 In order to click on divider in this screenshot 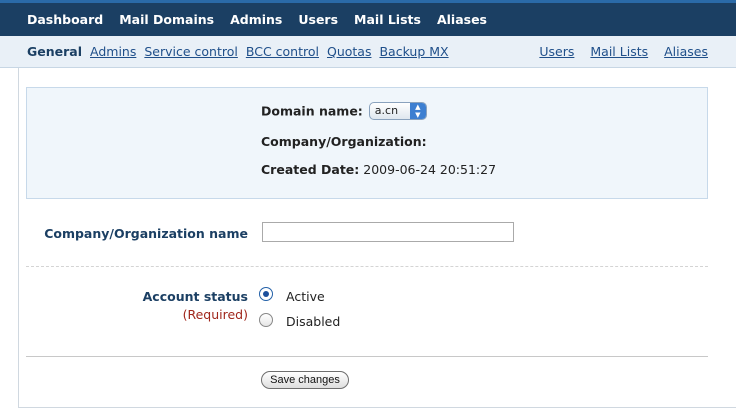, I will do `click(367, 356)`.